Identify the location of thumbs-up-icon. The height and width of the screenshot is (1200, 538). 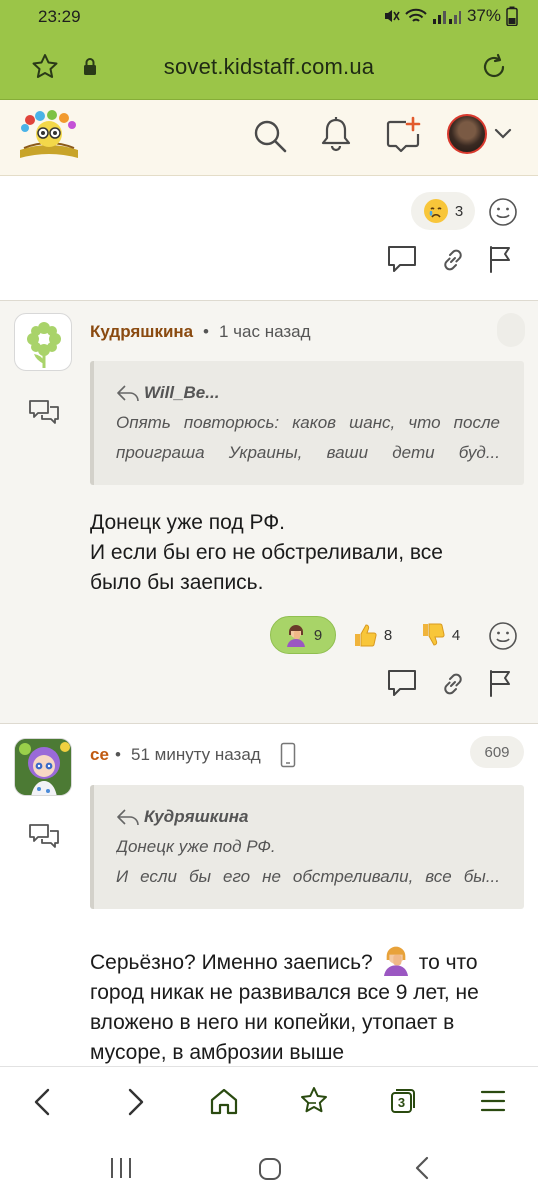
(365, 635).